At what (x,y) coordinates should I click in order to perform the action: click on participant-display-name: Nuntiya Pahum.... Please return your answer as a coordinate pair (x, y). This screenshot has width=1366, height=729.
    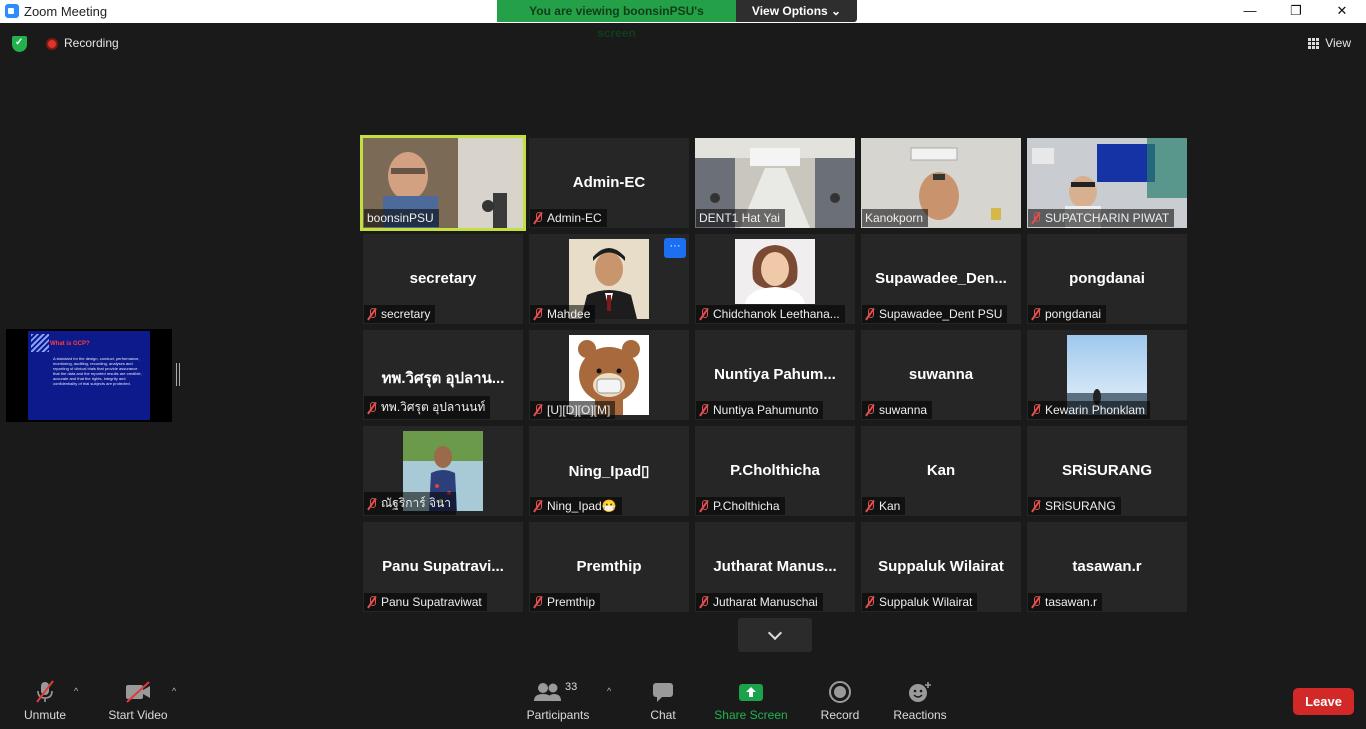
    Looking at the image, I should click on (775, 374).